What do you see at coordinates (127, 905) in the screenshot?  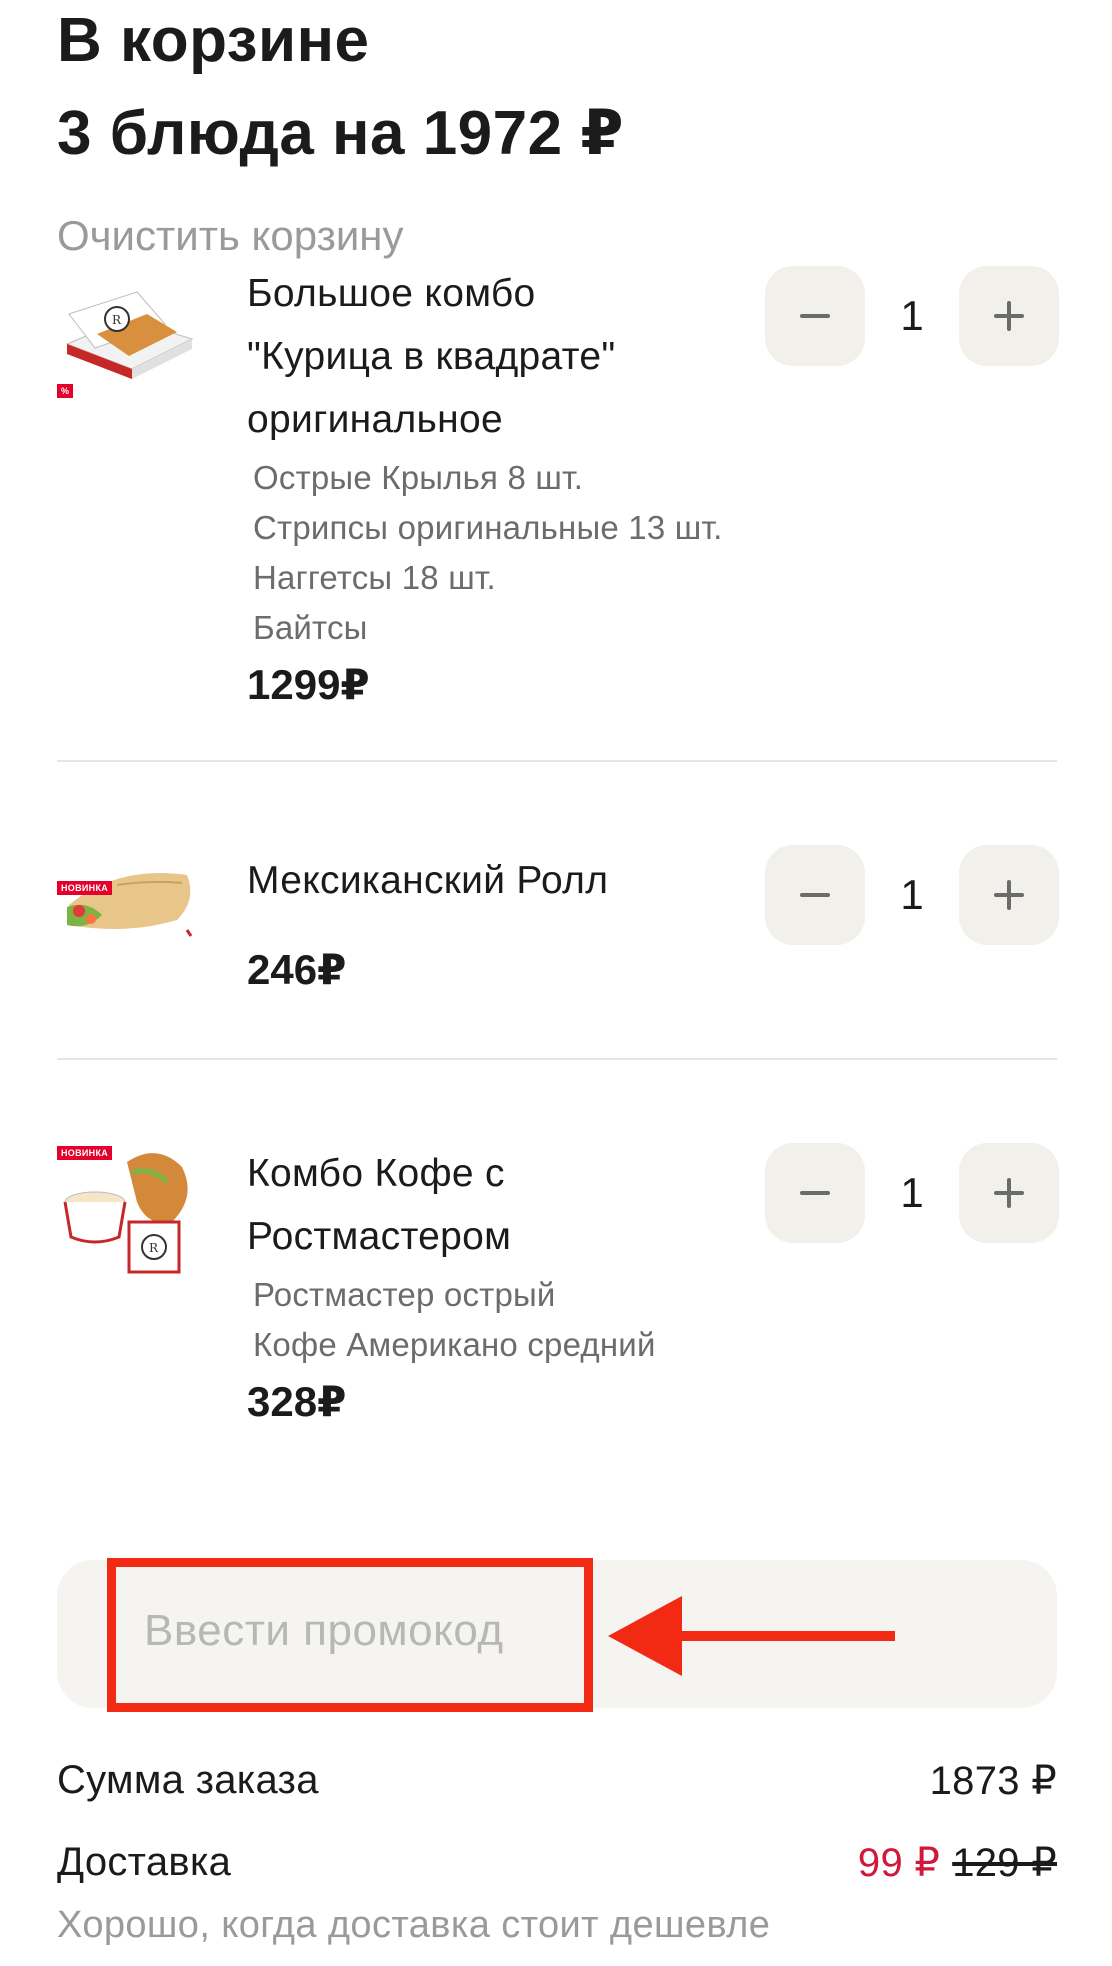 I see `product-image: НОВИНКА` at bounding box center [127, 905].